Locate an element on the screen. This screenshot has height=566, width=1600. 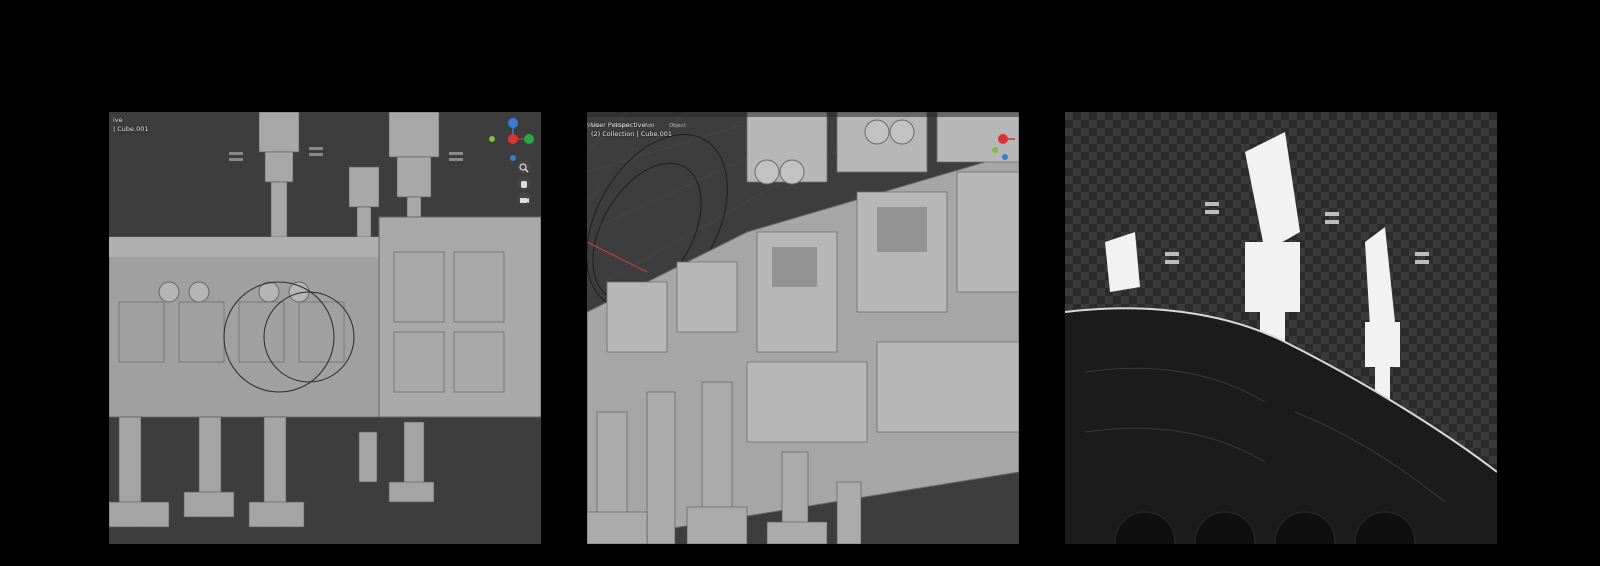
camera-icon is located at coordinates (524, 199).